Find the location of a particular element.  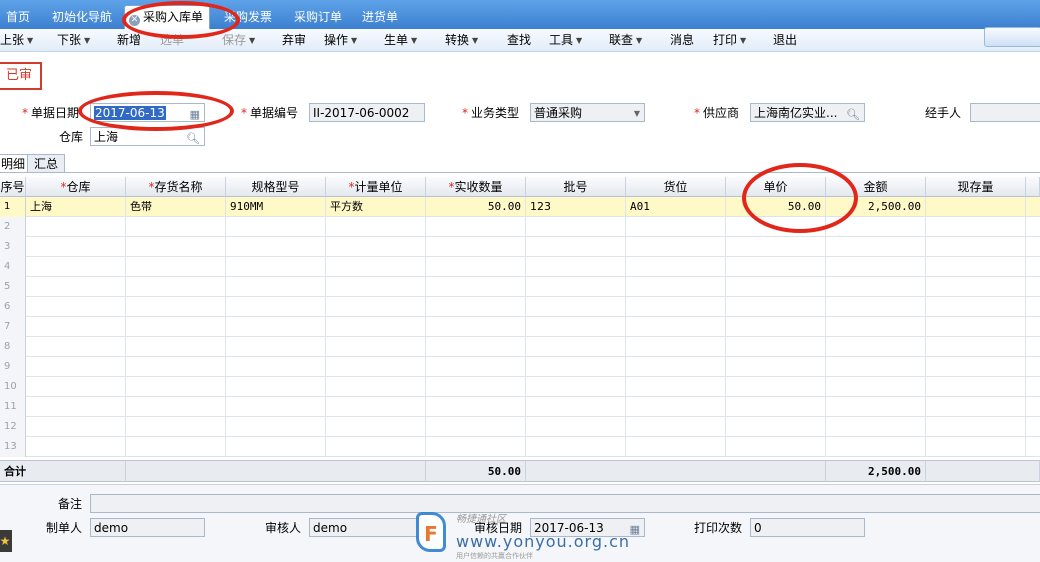

table-row: 7 is located at coordinates (520, 327).